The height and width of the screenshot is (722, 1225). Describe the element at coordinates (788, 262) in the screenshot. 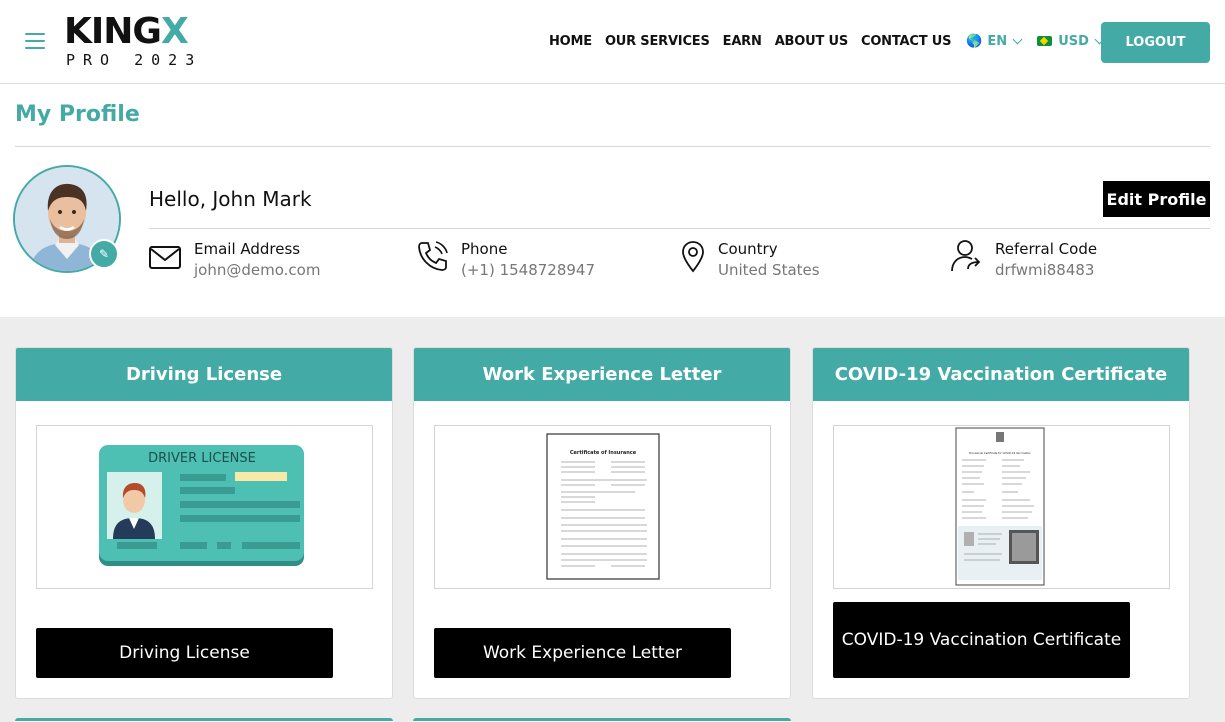

I see `country-info: Country United States` at that location.